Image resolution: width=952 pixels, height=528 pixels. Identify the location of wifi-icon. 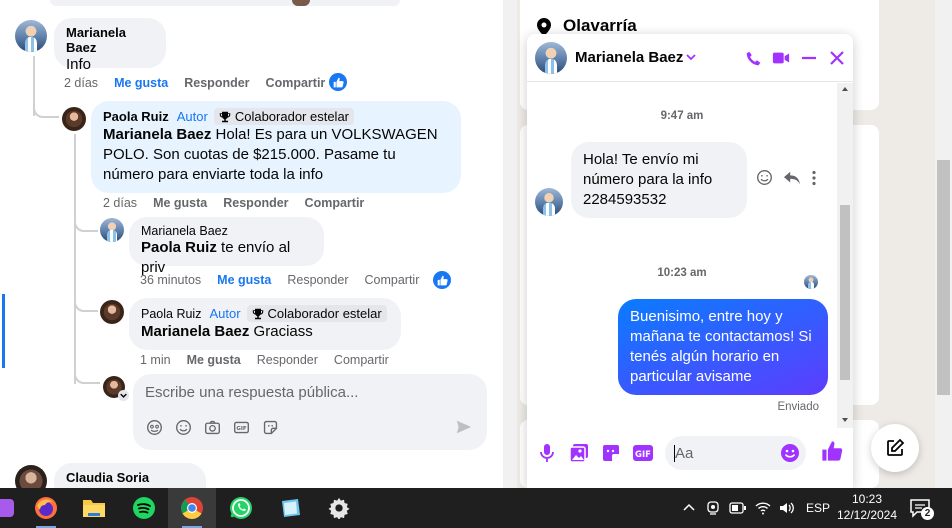
(763, 508).